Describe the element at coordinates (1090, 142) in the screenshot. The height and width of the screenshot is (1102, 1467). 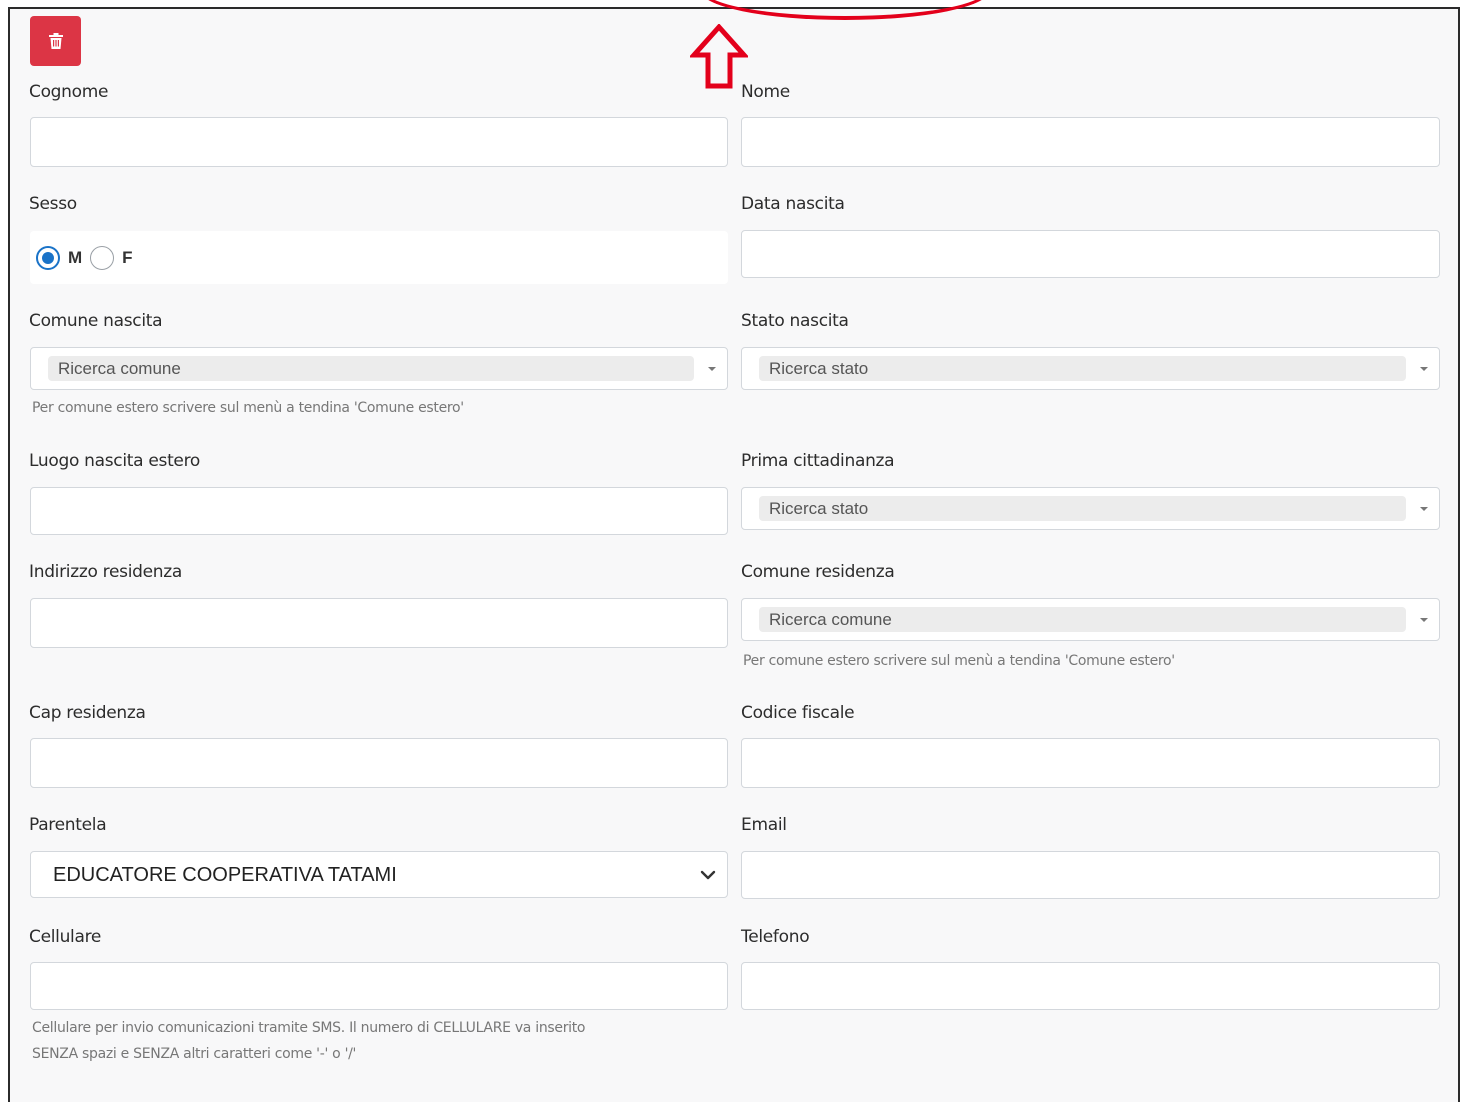
I see `nome-input` at that location.